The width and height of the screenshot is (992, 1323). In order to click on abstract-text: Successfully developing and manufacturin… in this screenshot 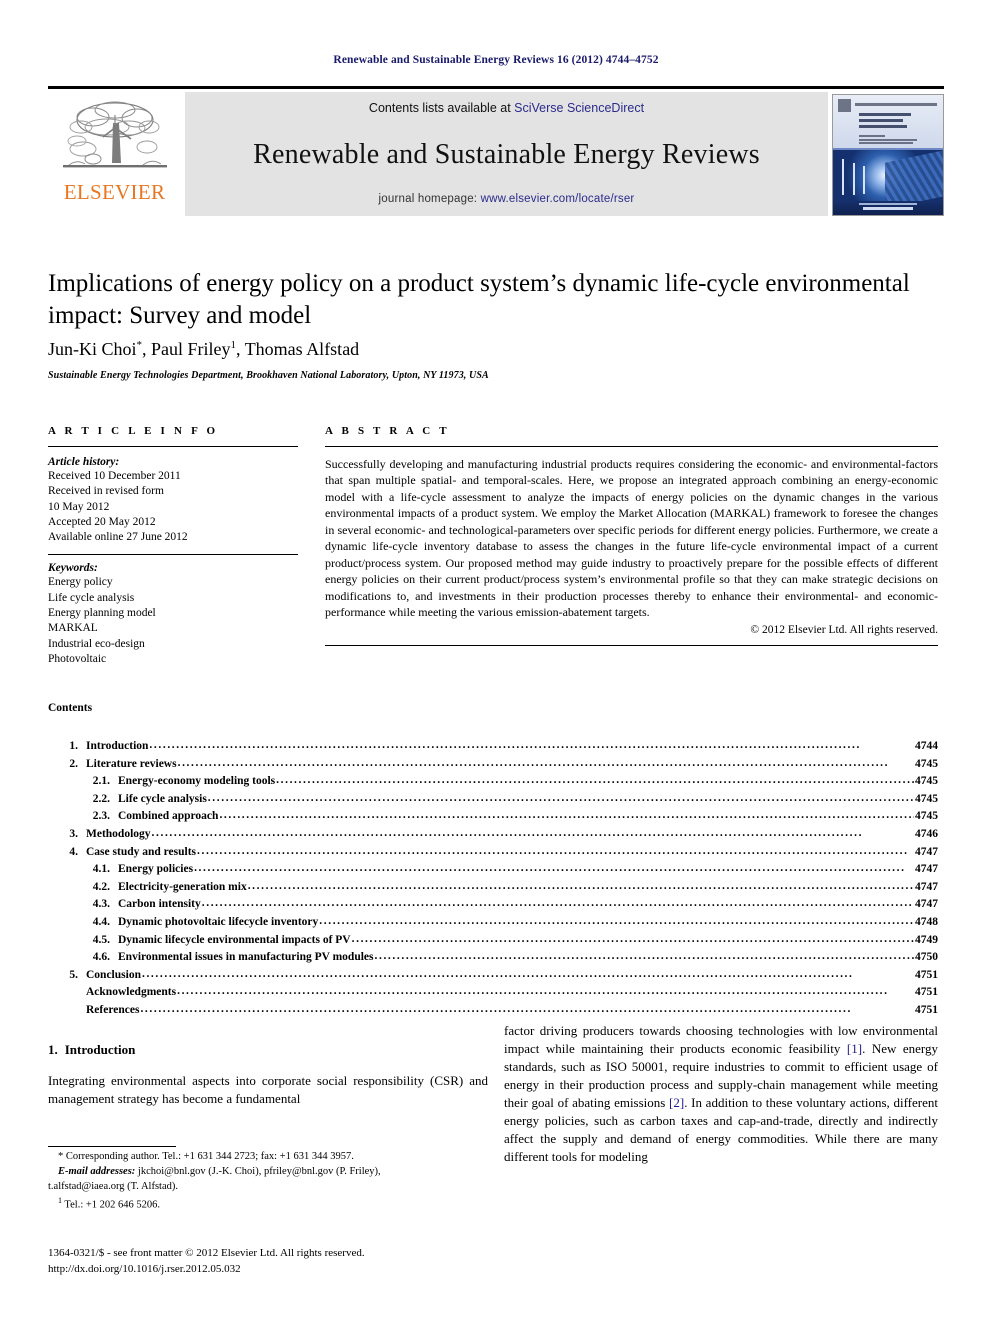, I will do `click(631, 538)`.